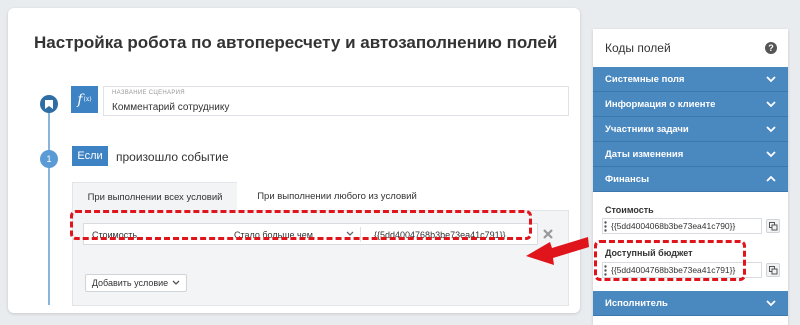 Image resolution: width=800 pixels, height=325 pixels. What do you see at coordinates (49, 207) in the screenshot?
I see `timeline-line` at bounding box center [49, 207].